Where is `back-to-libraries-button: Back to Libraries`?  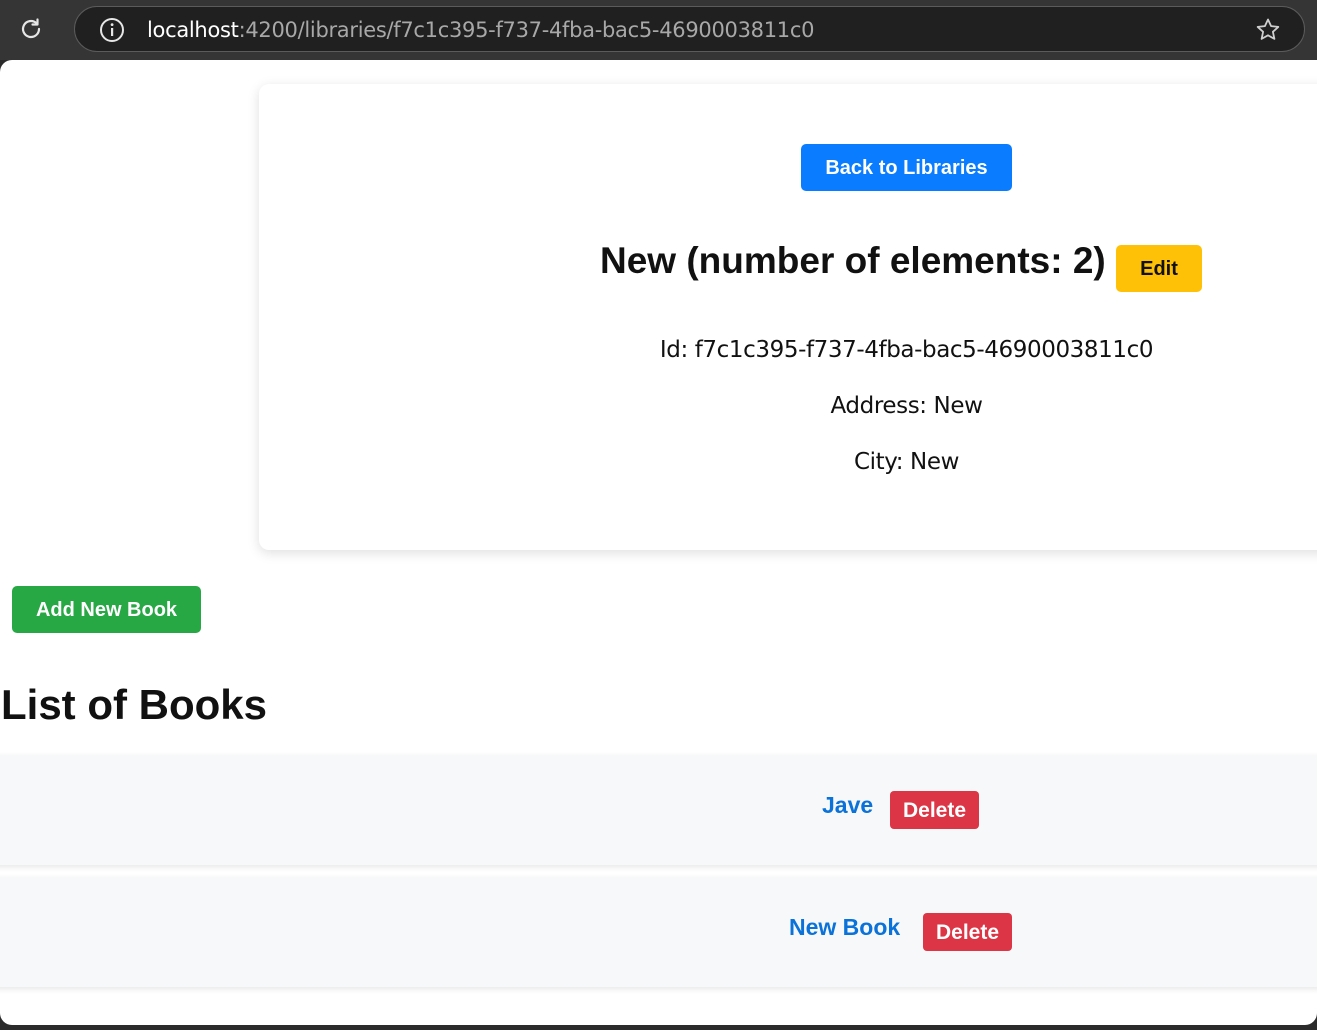
back-to-libraries-button: Back to Libraries is located at coordinates (906, 167).